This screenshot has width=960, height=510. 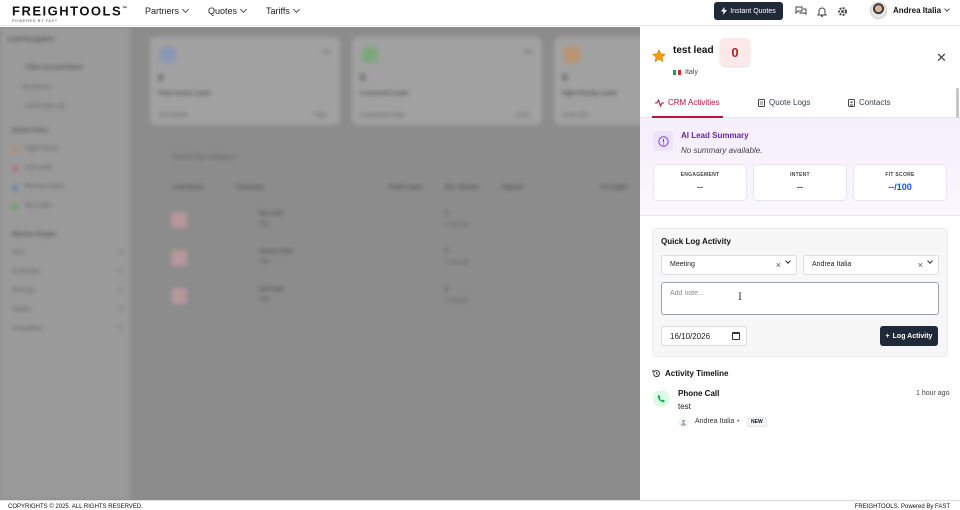 I want to click on nav-quotes-label: Quotes, so click(x=223, y=11).